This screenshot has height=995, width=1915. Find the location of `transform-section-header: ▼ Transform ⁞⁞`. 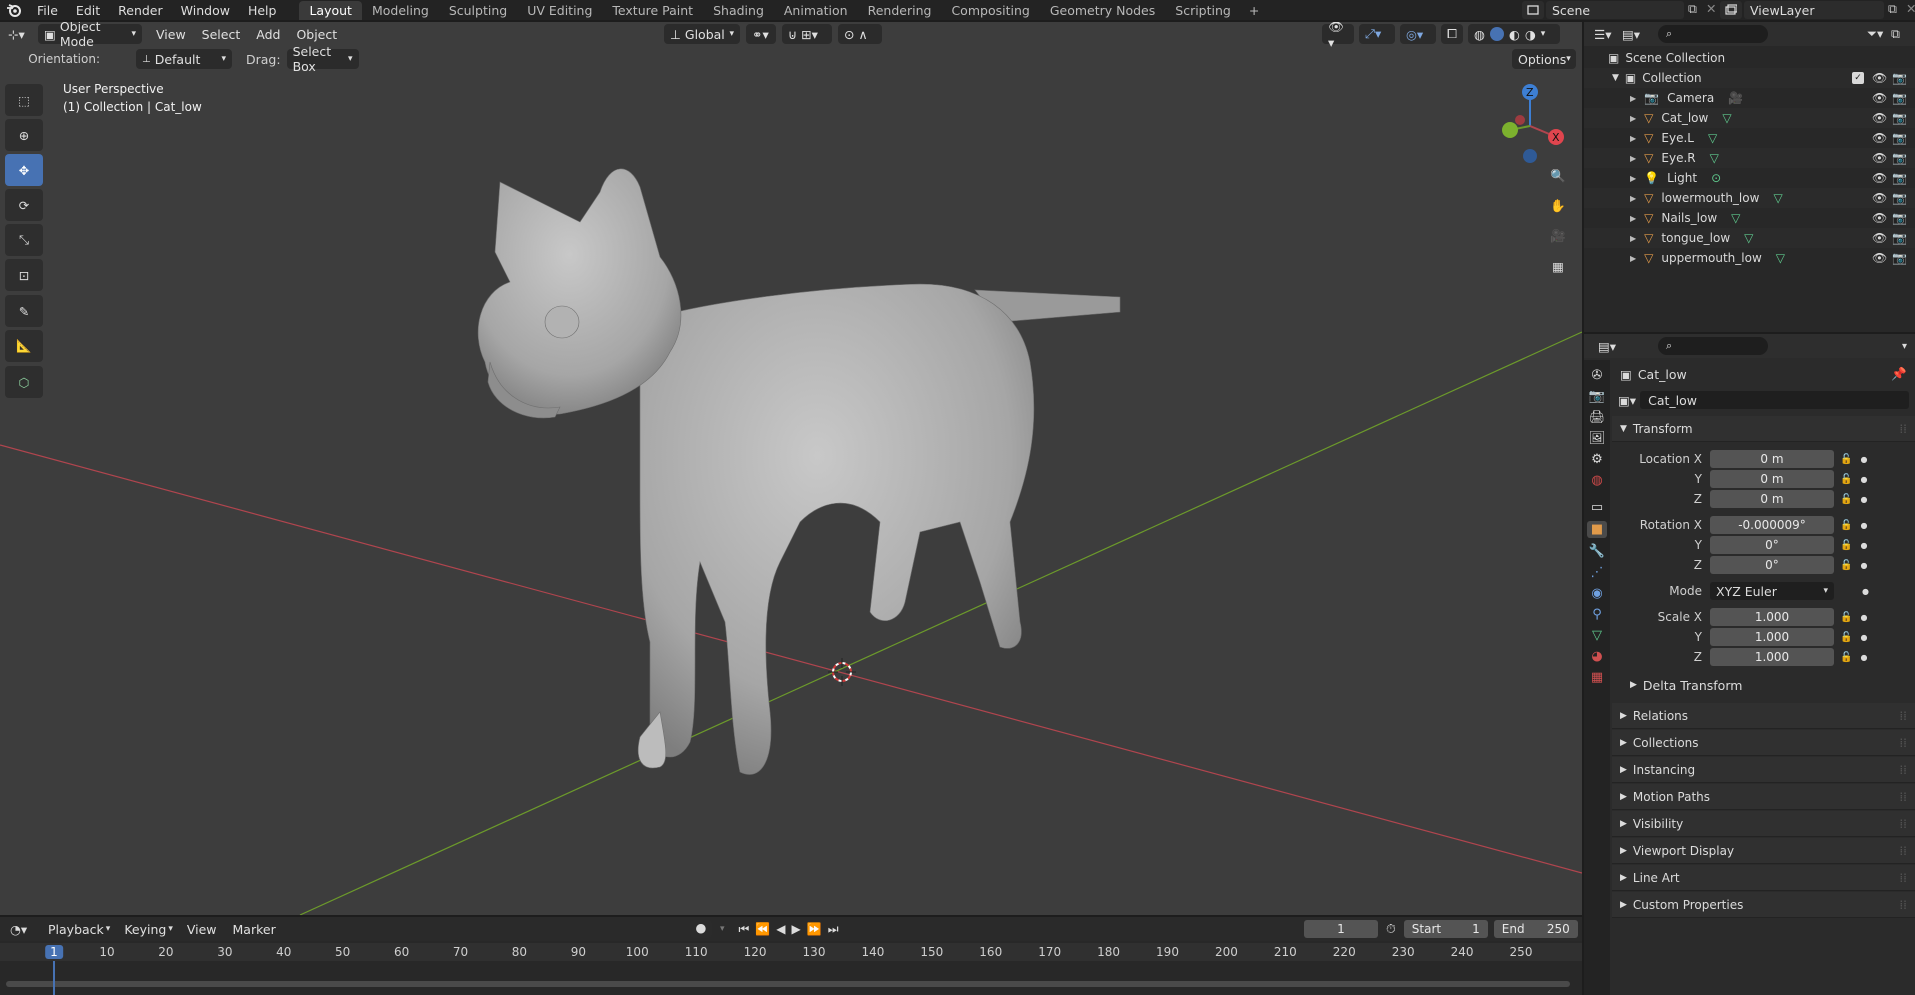

transform-section-header: ▼ Transform ⁞⁞ is located at coordinates (1763, 429).